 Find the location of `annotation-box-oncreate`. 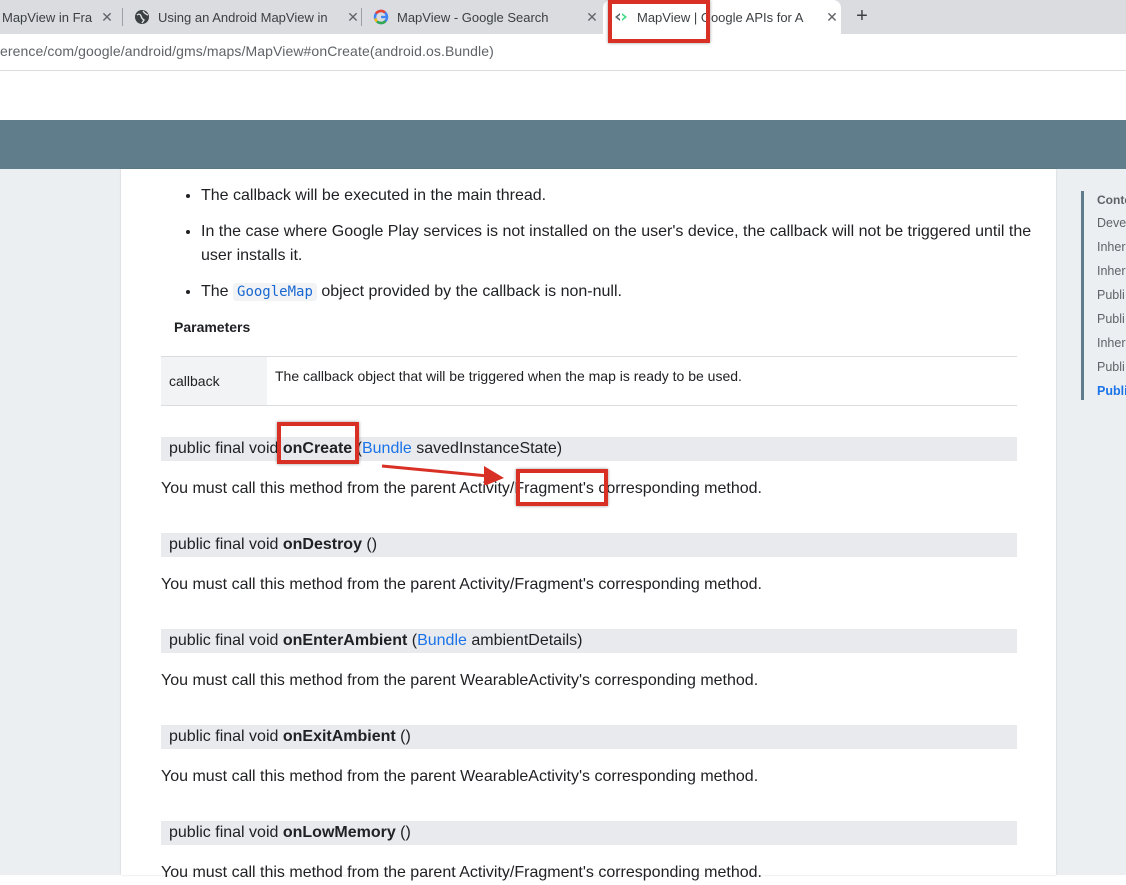

annotation-box-oncreate is located at coordinates (318, 443).